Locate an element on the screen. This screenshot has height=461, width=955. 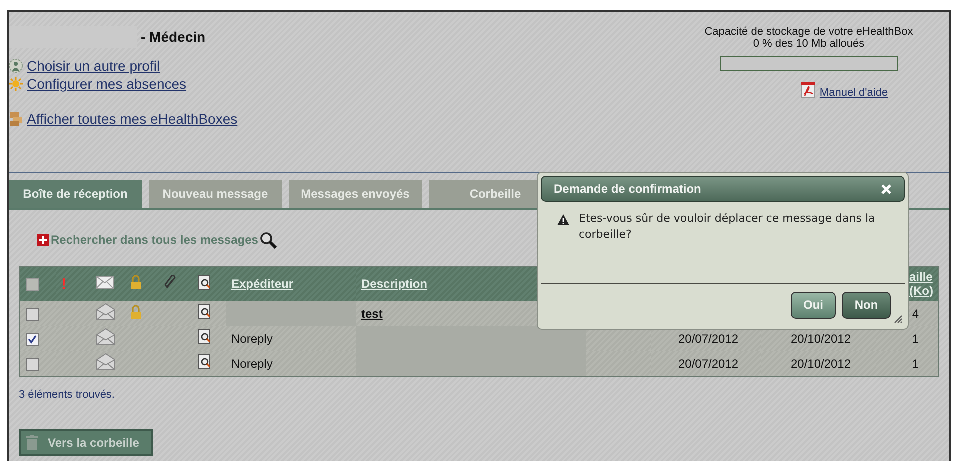
envelope-icon is located at coordinates (105, 282).